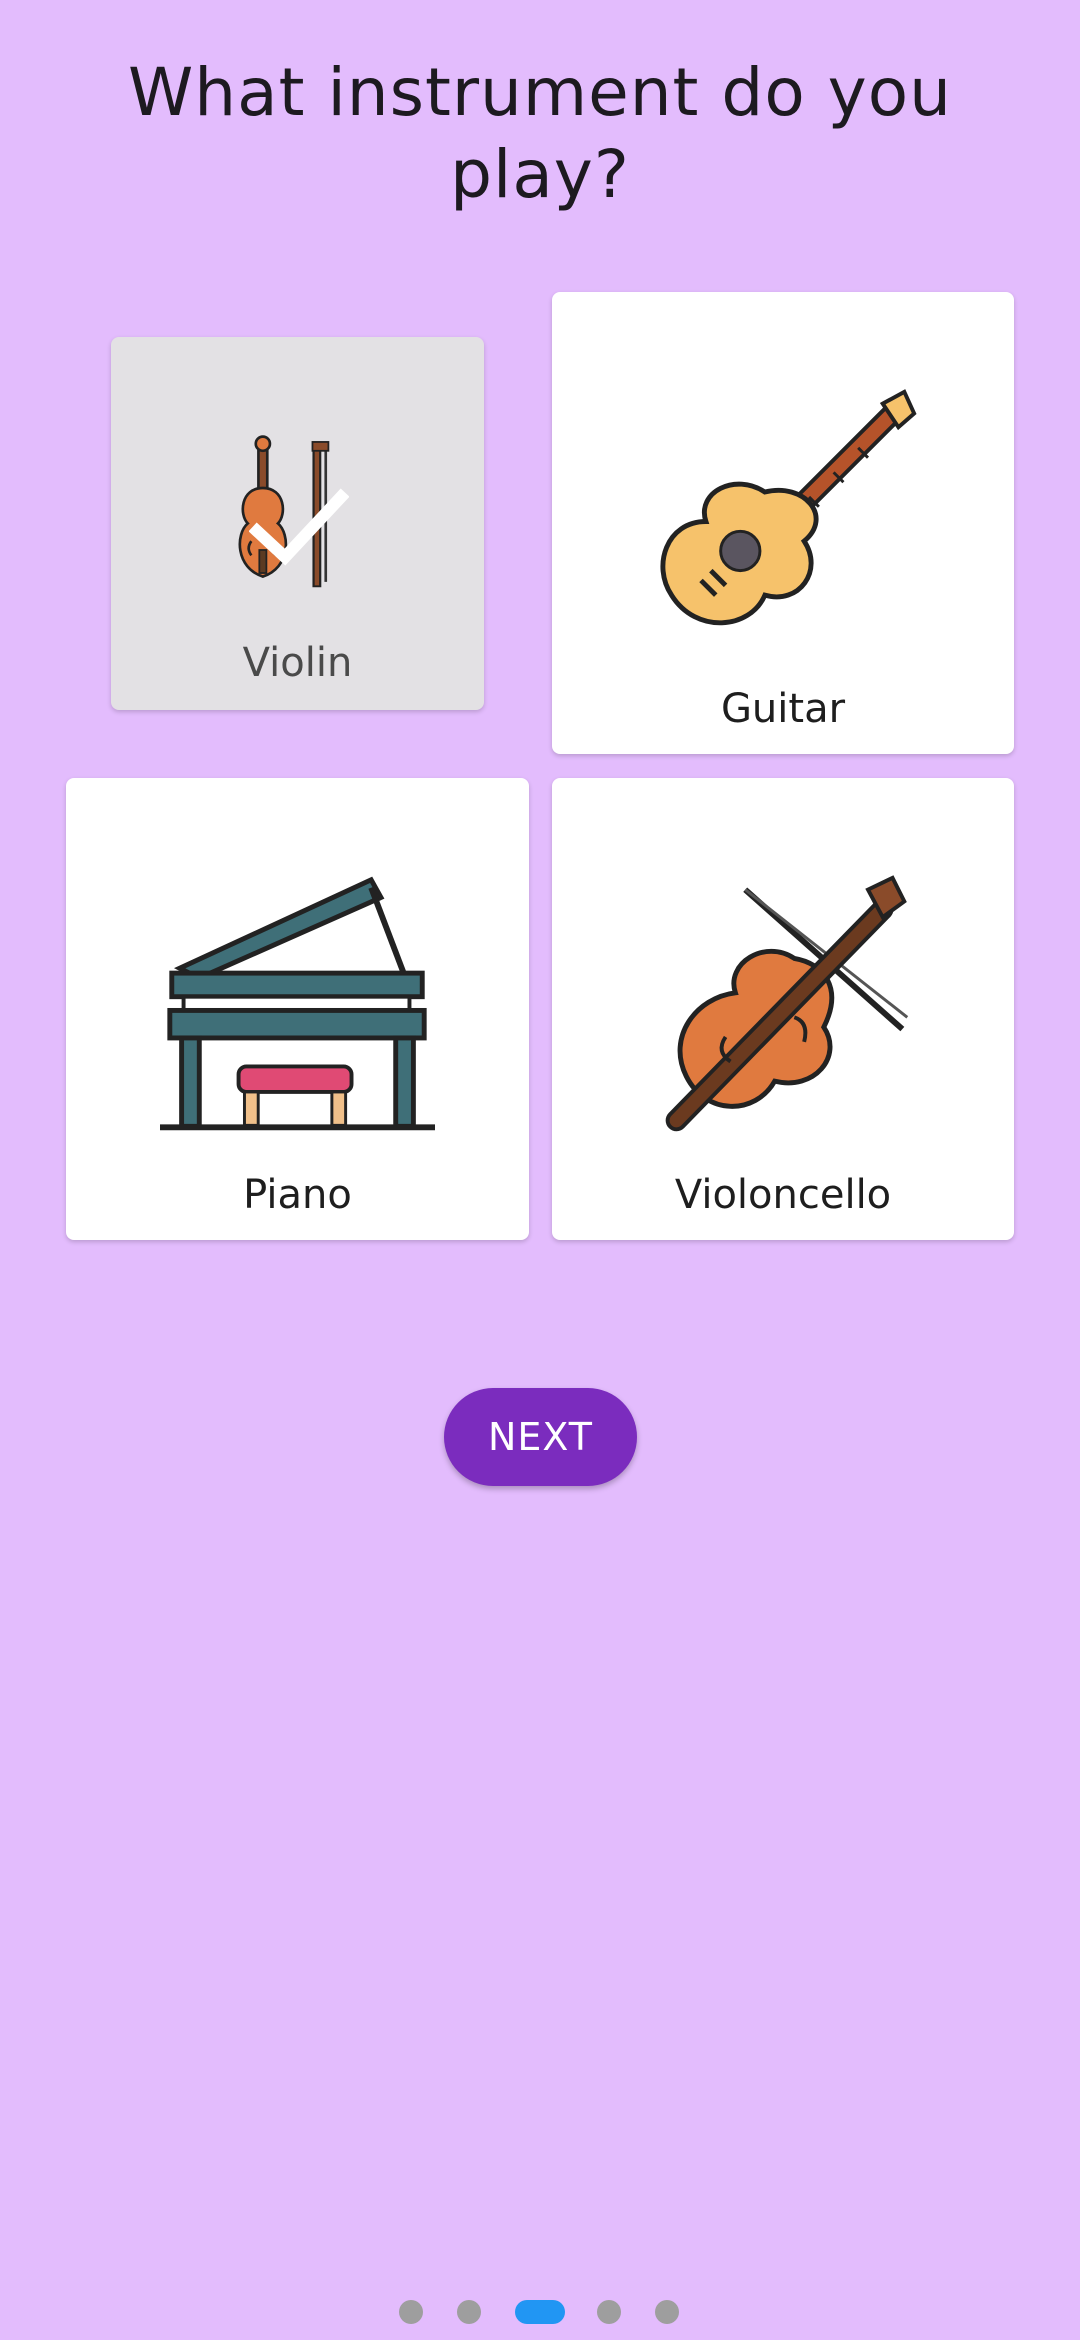 The image size is (1080, 2340). What do you see at coordinates (297, 1003) in the screenshot?
I see `piano-icon` at bounding box center [297, 1003].